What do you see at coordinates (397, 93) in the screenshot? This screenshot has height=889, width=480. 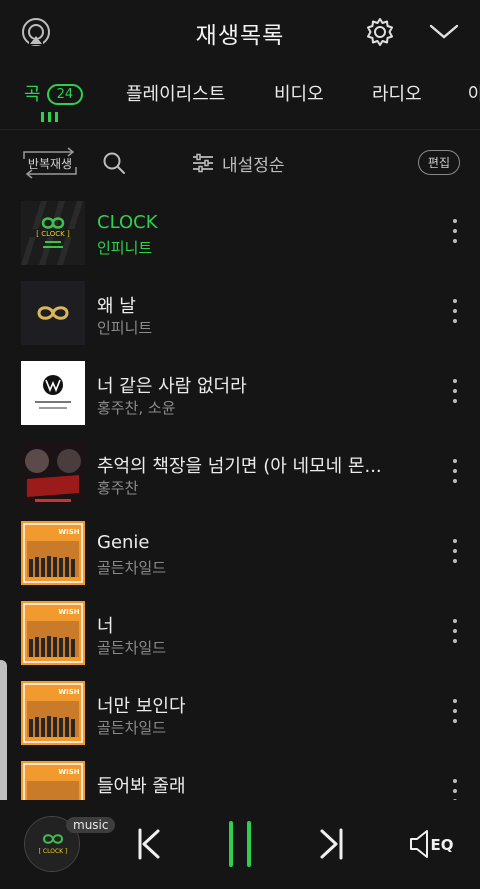 I see `tab-radio: 라디오` at bounding box center [397, 93].